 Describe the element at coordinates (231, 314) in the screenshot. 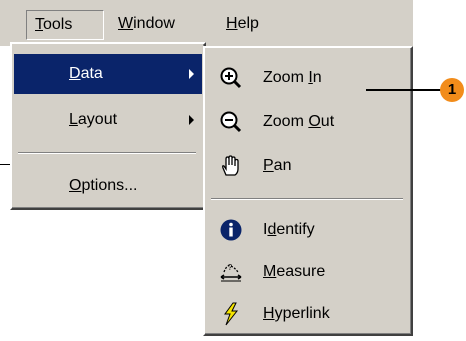

I see `hyperlink-icon` at that location.